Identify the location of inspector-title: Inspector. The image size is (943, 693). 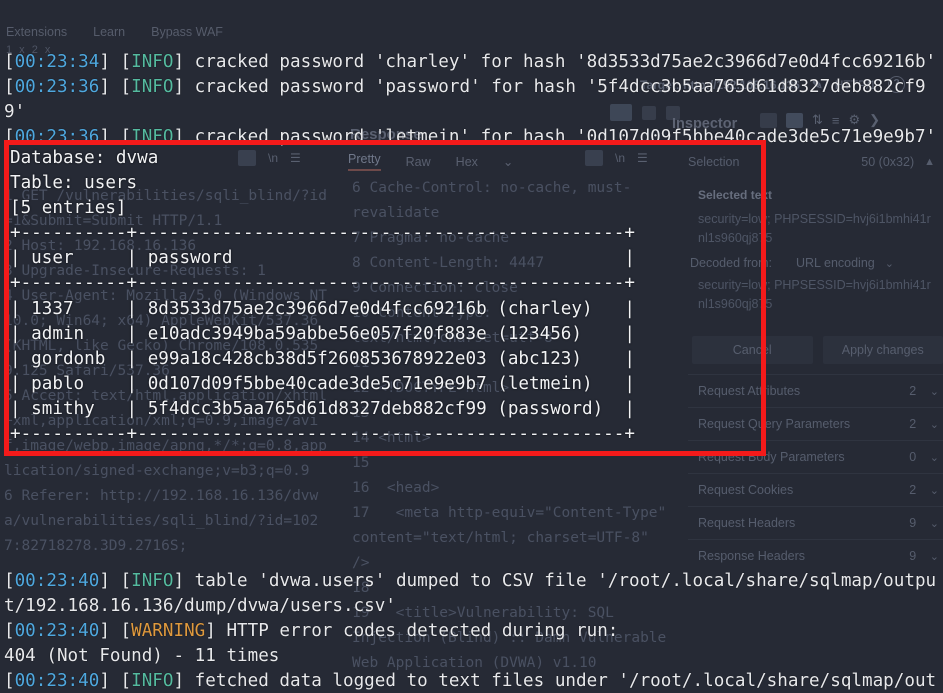
(705, 124).